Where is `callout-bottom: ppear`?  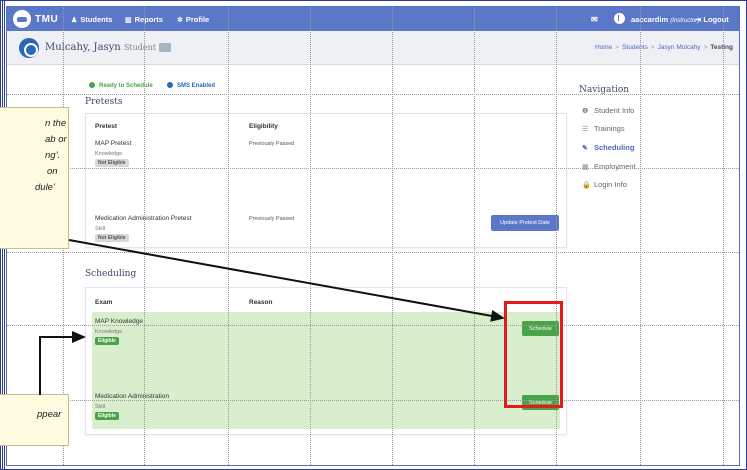 callout-bottom: ppear is located at coordinates (34, 420).